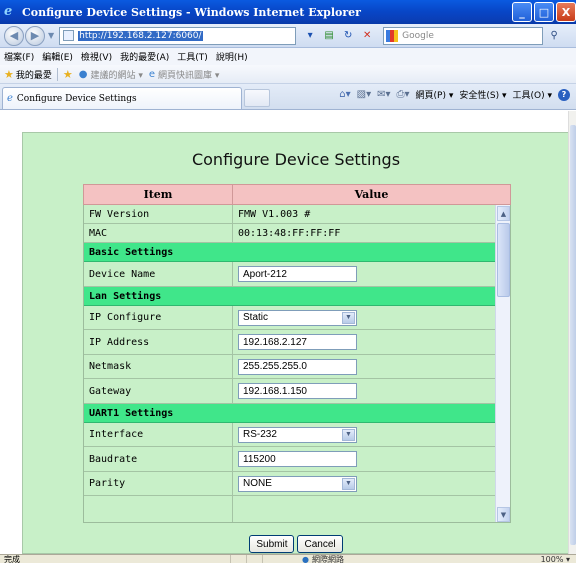 The height and width of the screenshot is (565, 576). I want to click on scroll-up-icon: ▲, so click(503, 213).